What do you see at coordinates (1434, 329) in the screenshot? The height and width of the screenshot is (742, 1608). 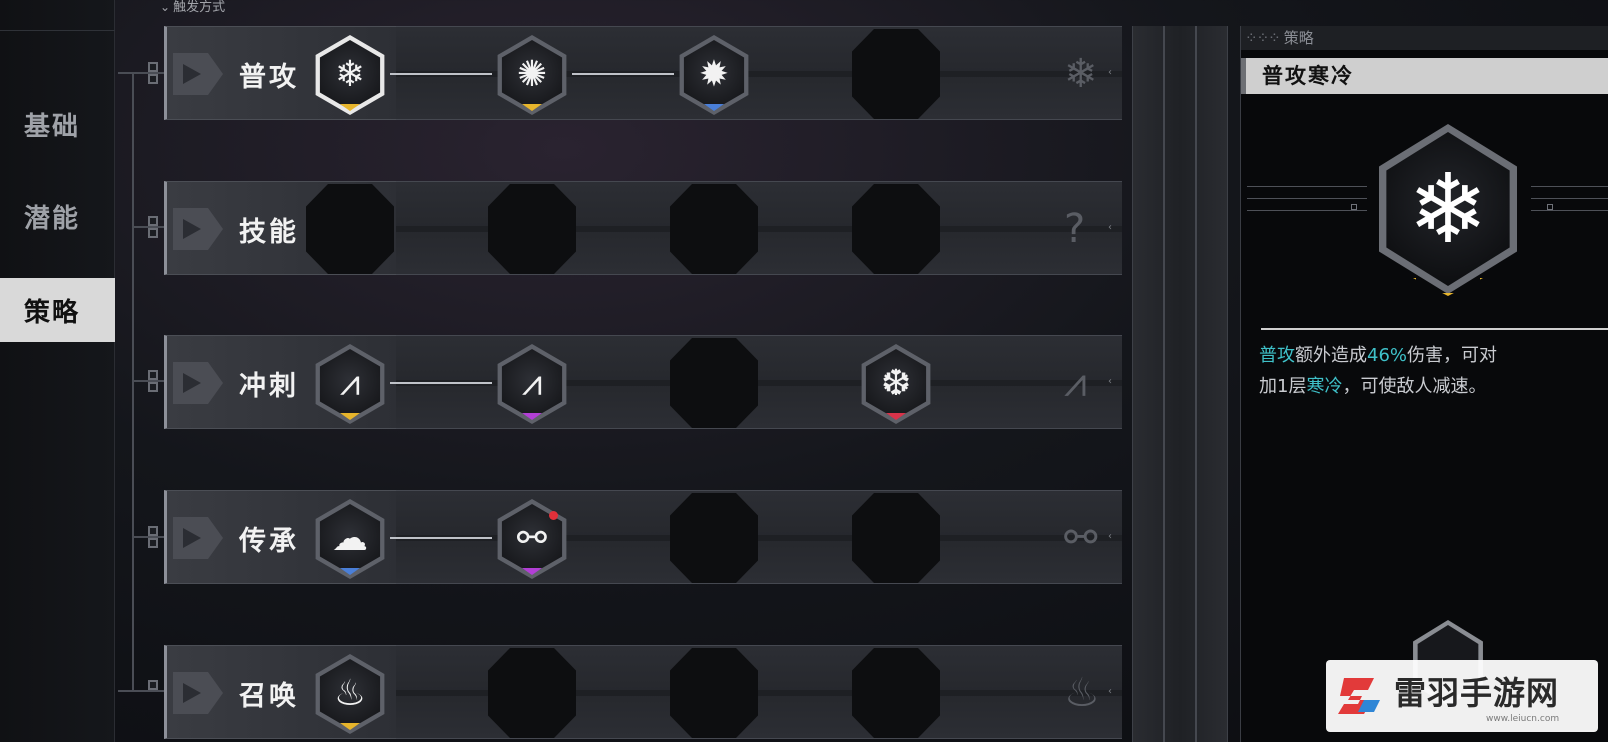 I see `detail-separator` at bounding box center [1434, 329].